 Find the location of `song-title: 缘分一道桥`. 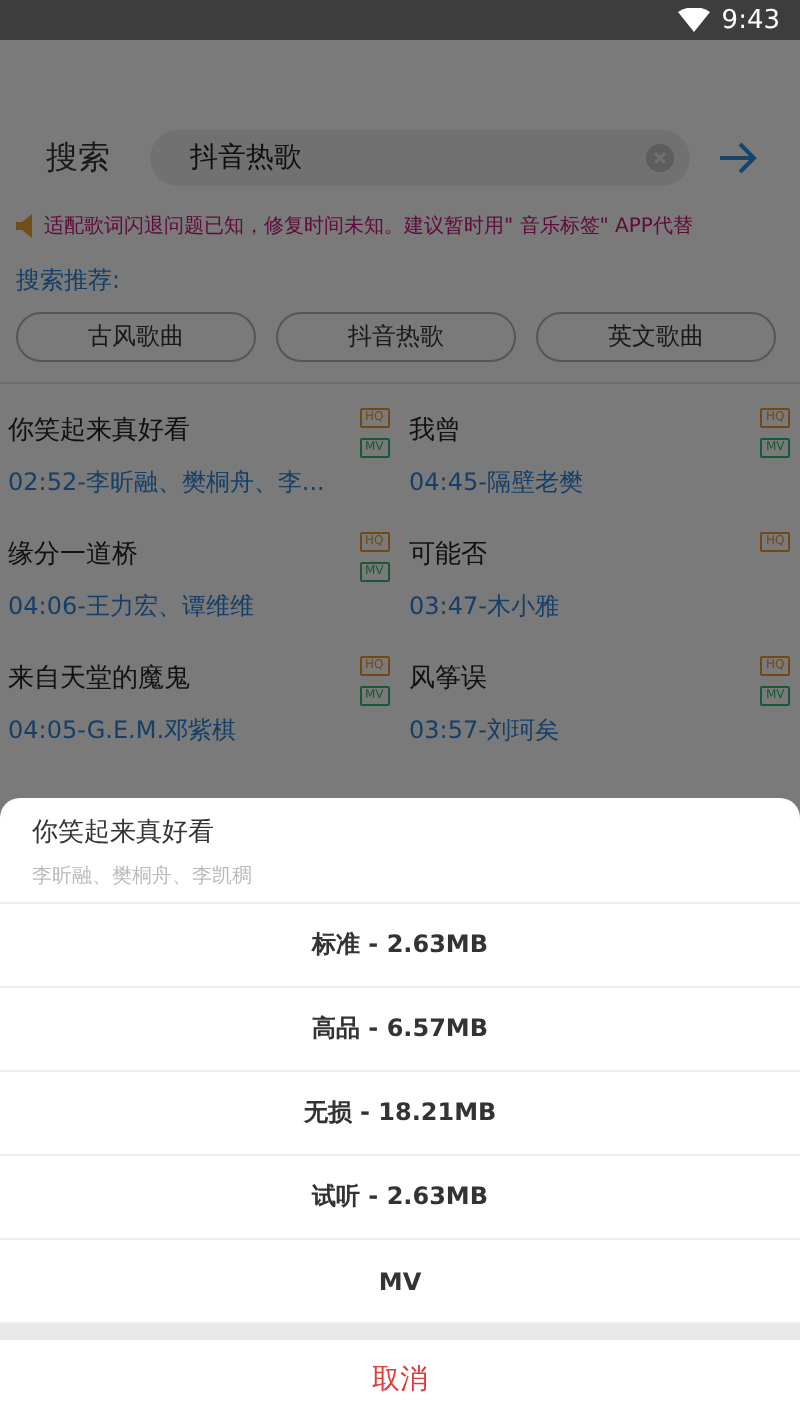

song-title: 缘分一道桥 is located at coordinates (183, 554).